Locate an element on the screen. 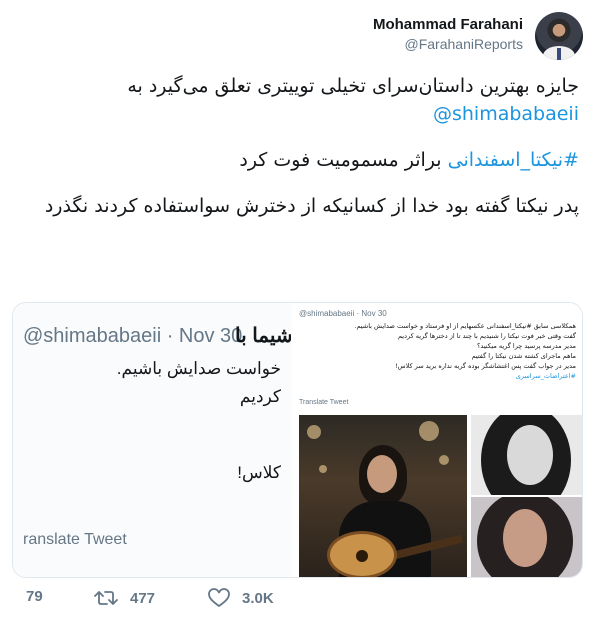 The width and height of the screenshot is (595, 626). screenshot-handle-date: @shimababaeii · Nov 30 is located at coordinates (133, 336).